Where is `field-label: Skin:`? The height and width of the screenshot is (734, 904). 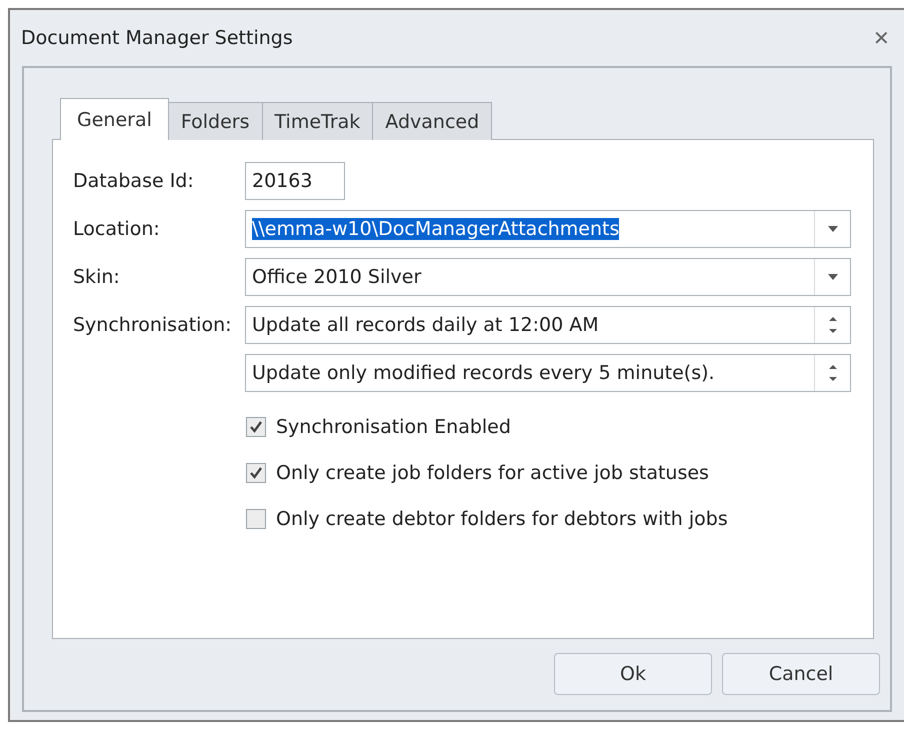
field-label: Skin: is located at coordinates (96, 277).